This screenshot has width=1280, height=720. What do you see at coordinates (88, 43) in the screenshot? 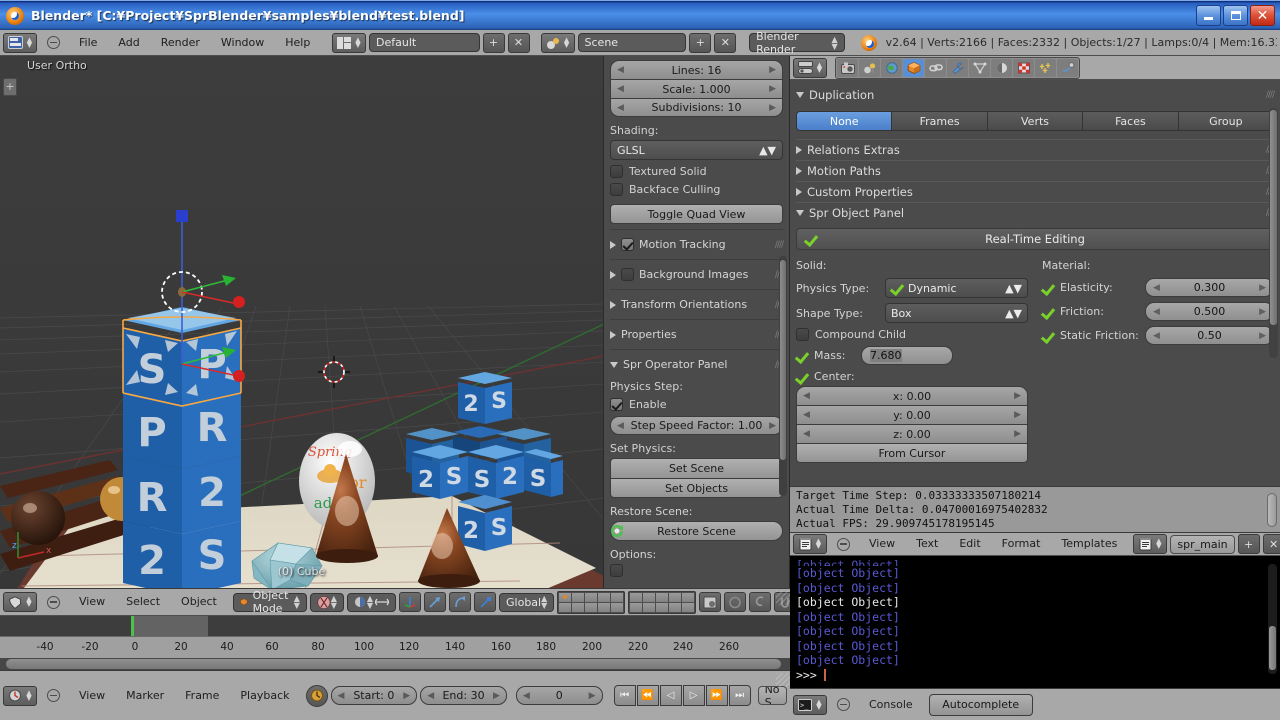
I see `menu-file: File` at bounding box center [88, 43].